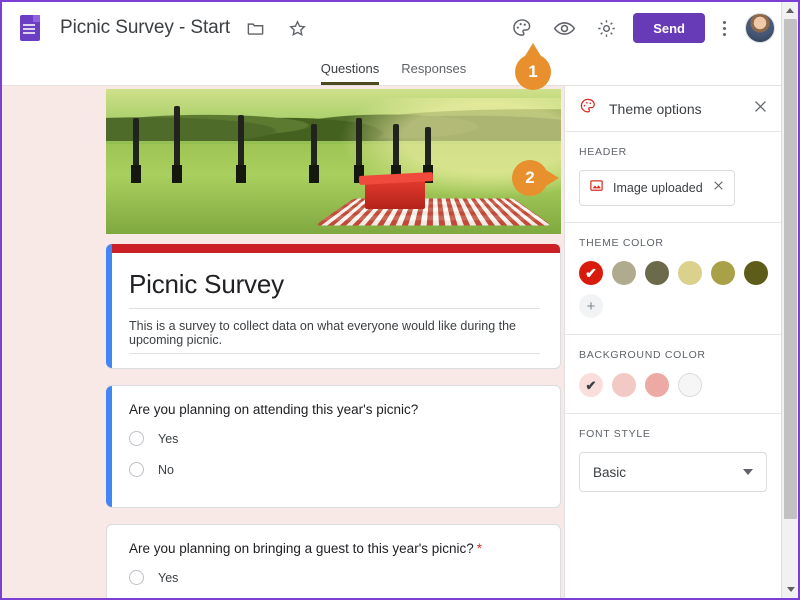  I want to click on image-icon, so click(596, 188).